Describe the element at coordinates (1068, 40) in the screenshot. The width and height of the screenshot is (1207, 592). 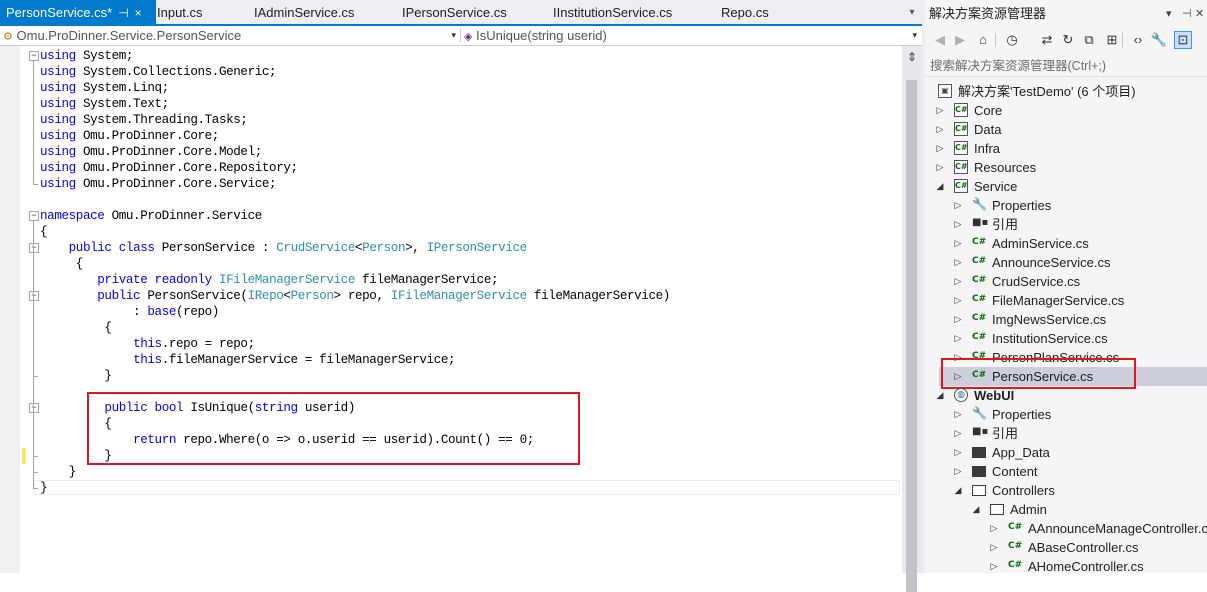
I see `refresh-icon: ↻` at that location.